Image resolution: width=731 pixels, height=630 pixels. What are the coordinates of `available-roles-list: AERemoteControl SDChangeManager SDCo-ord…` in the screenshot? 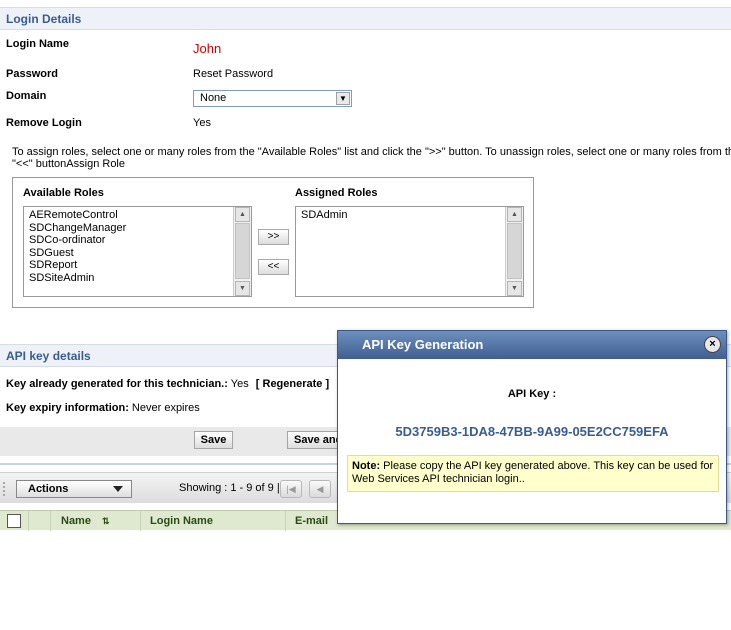 It's located at (137, 251).